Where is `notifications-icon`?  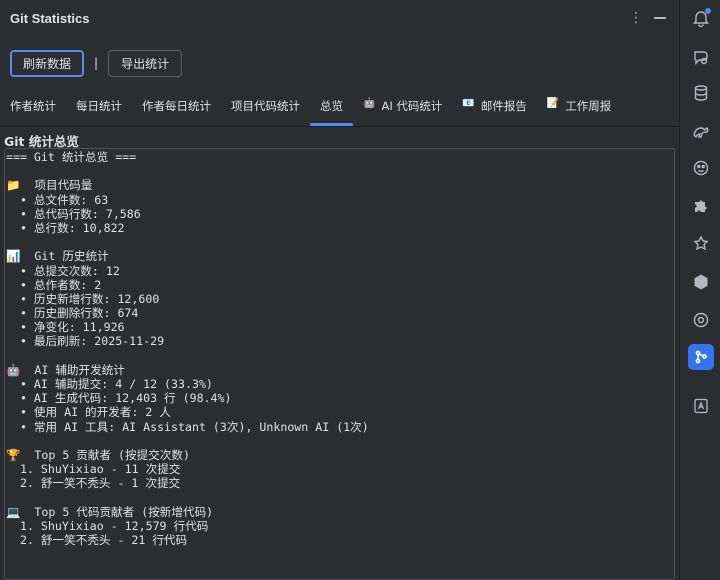 notifications-icon is located at coordinates (701, 18).